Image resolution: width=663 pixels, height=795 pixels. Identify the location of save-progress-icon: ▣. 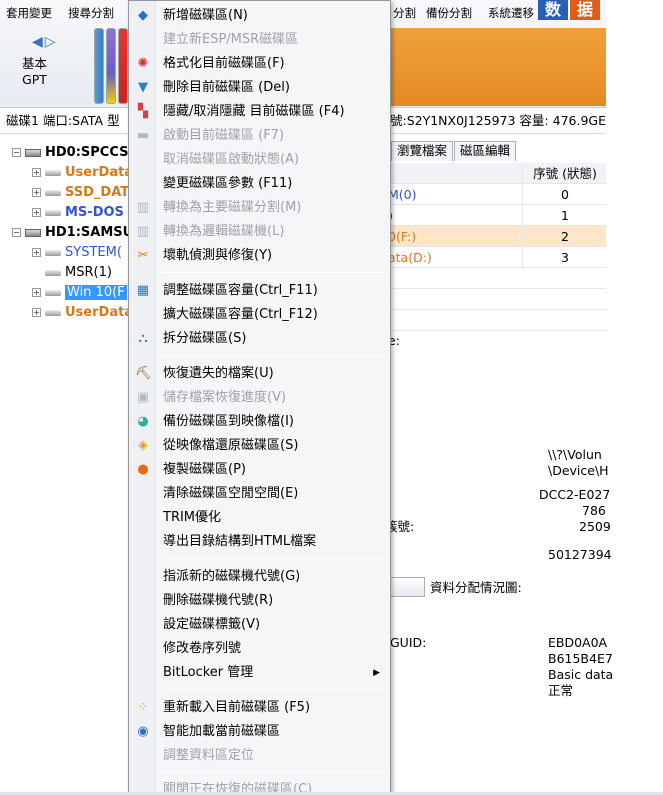
(143, 397).